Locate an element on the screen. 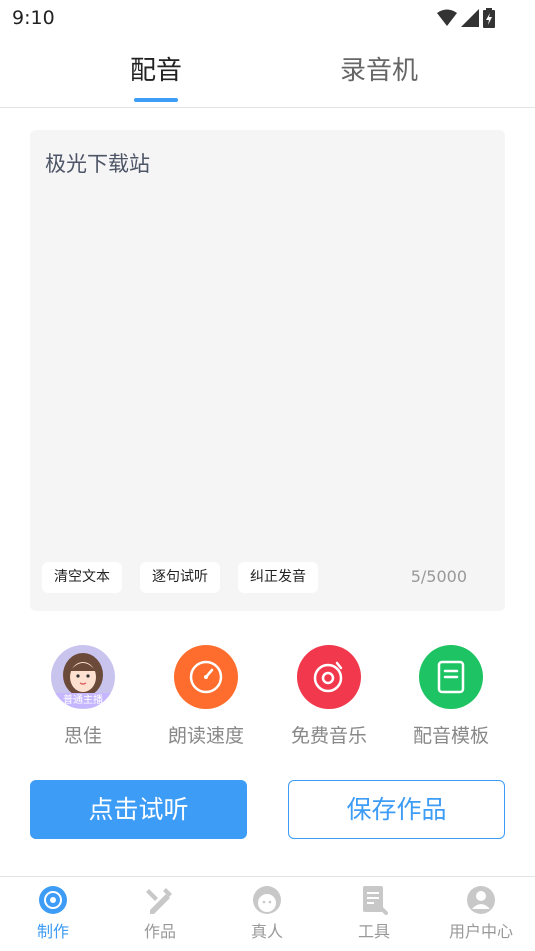 This screenshot has width=535, height=951. document-icon is located at coordinates (451, 677).